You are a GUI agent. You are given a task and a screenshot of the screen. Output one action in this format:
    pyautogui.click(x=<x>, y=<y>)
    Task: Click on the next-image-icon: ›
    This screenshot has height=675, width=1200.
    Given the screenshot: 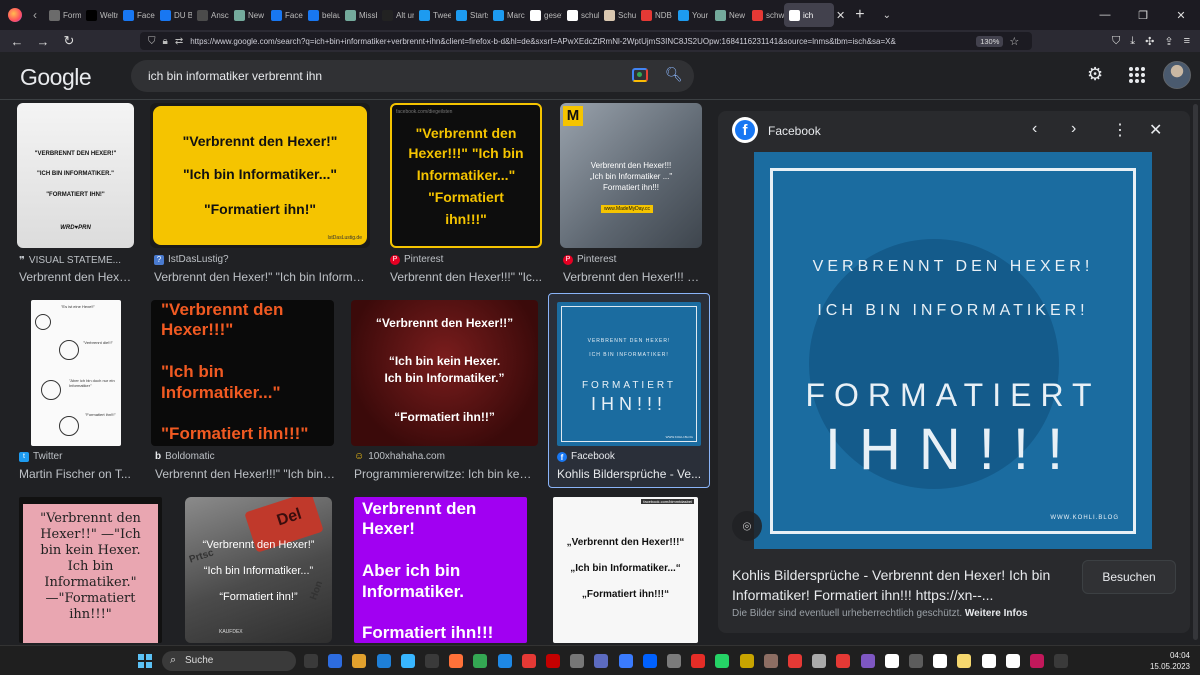 What is the action you would take?
    pyautogui.click(x=1073, y=129)
    